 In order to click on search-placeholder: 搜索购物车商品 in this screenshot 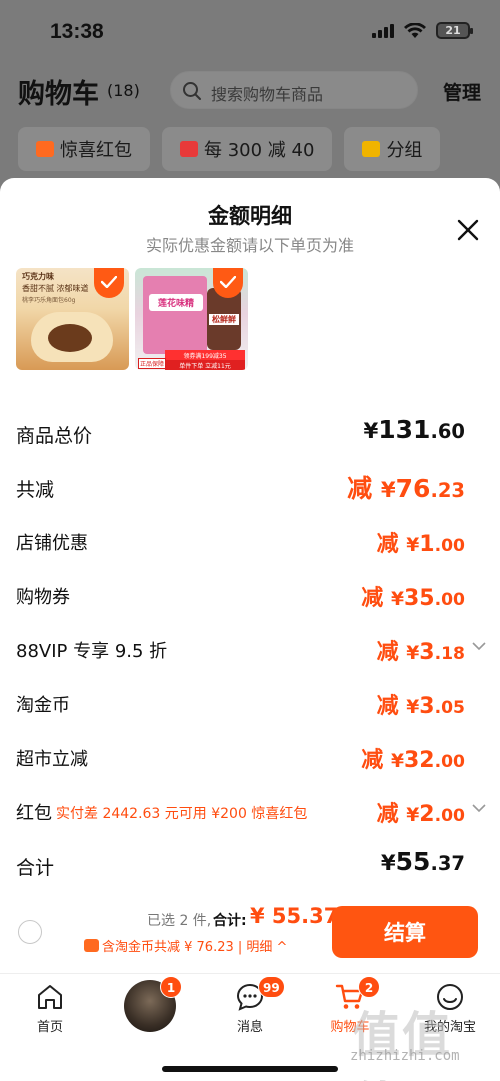, I will do `click(267, 94)`.